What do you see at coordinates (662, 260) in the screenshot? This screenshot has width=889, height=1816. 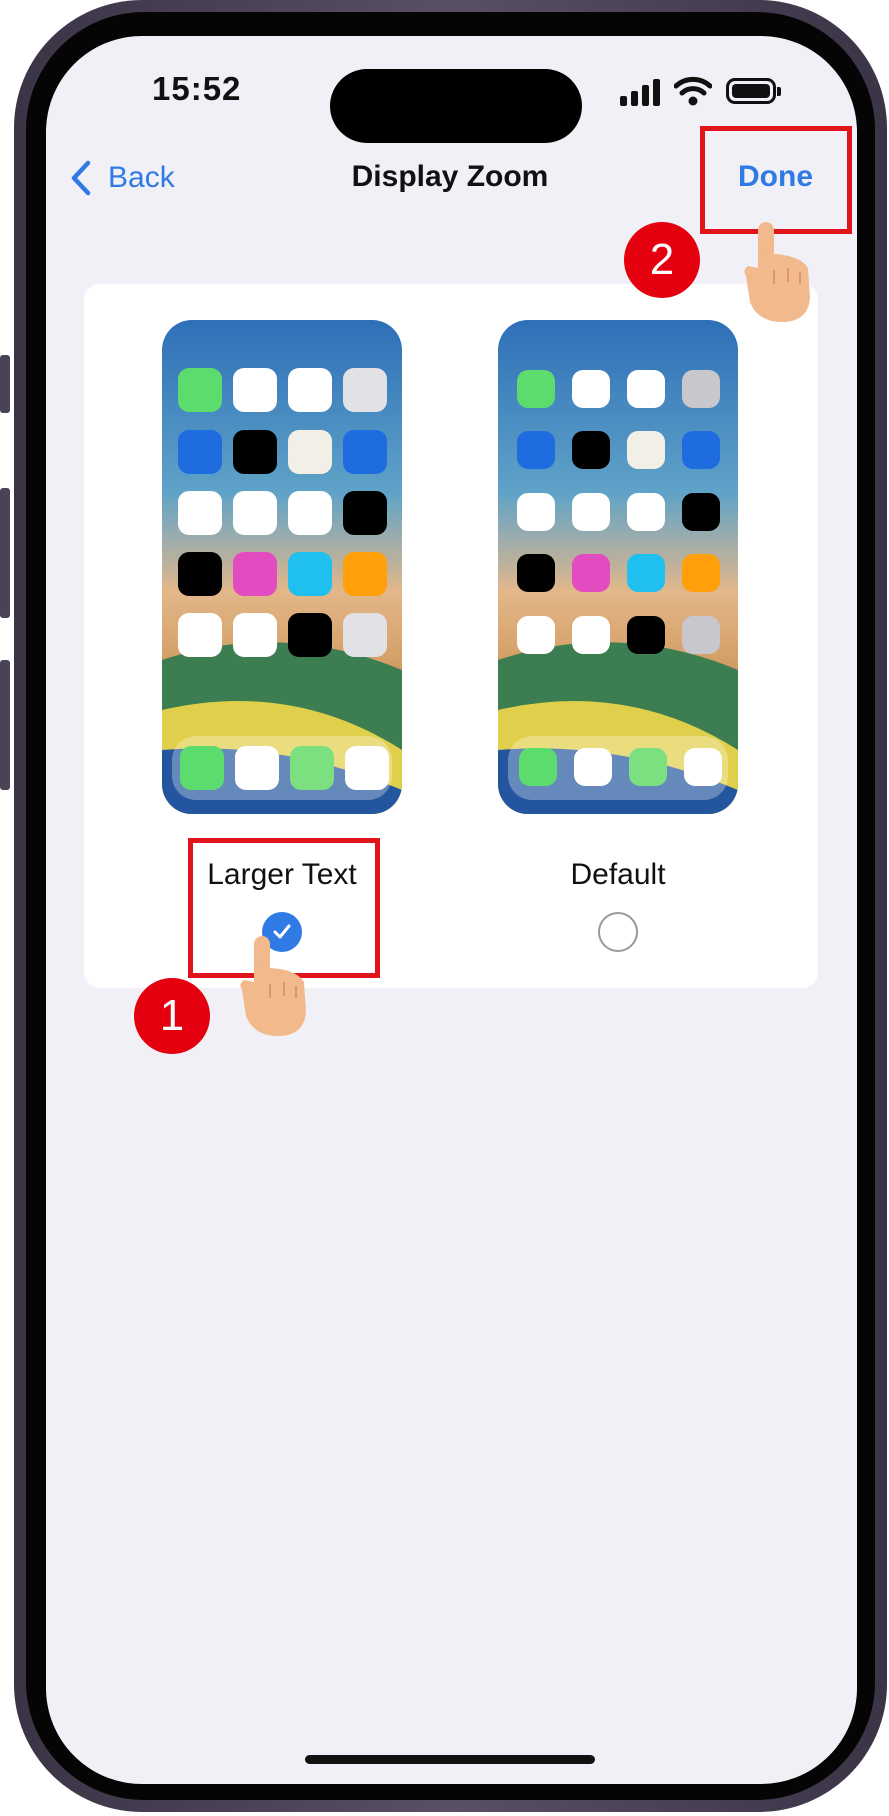 I see `step2-badge: 2` at bounding box center [662, 260].